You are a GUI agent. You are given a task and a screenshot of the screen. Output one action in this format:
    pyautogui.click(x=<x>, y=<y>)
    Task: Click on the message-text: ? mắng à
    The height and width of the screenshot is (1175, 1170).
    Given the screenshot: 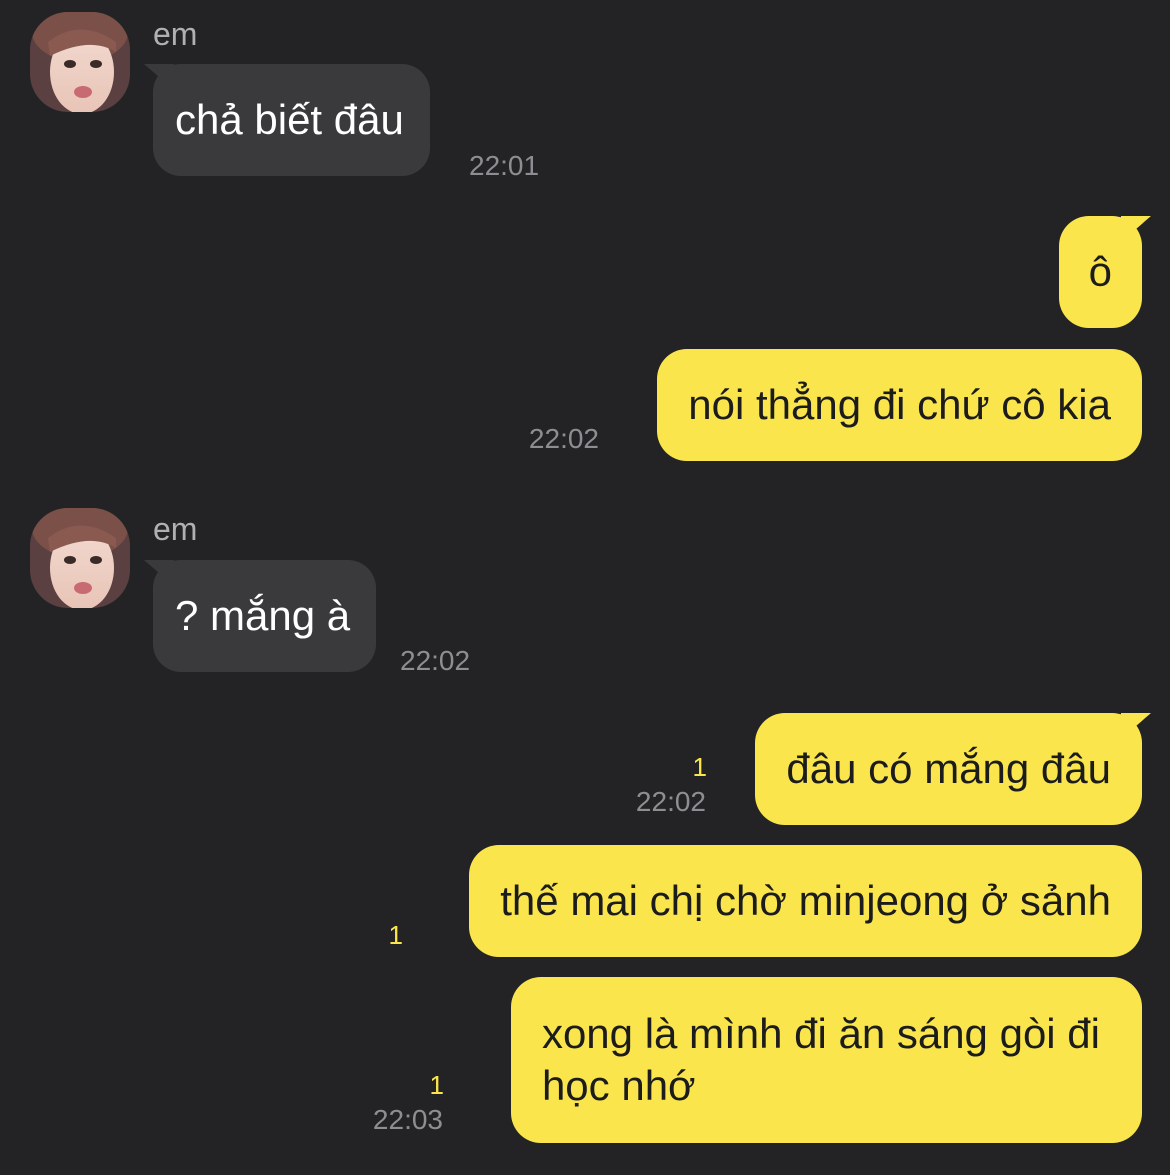 What is the action you would take?
    pyautogui.click(x=263, y=615)
    